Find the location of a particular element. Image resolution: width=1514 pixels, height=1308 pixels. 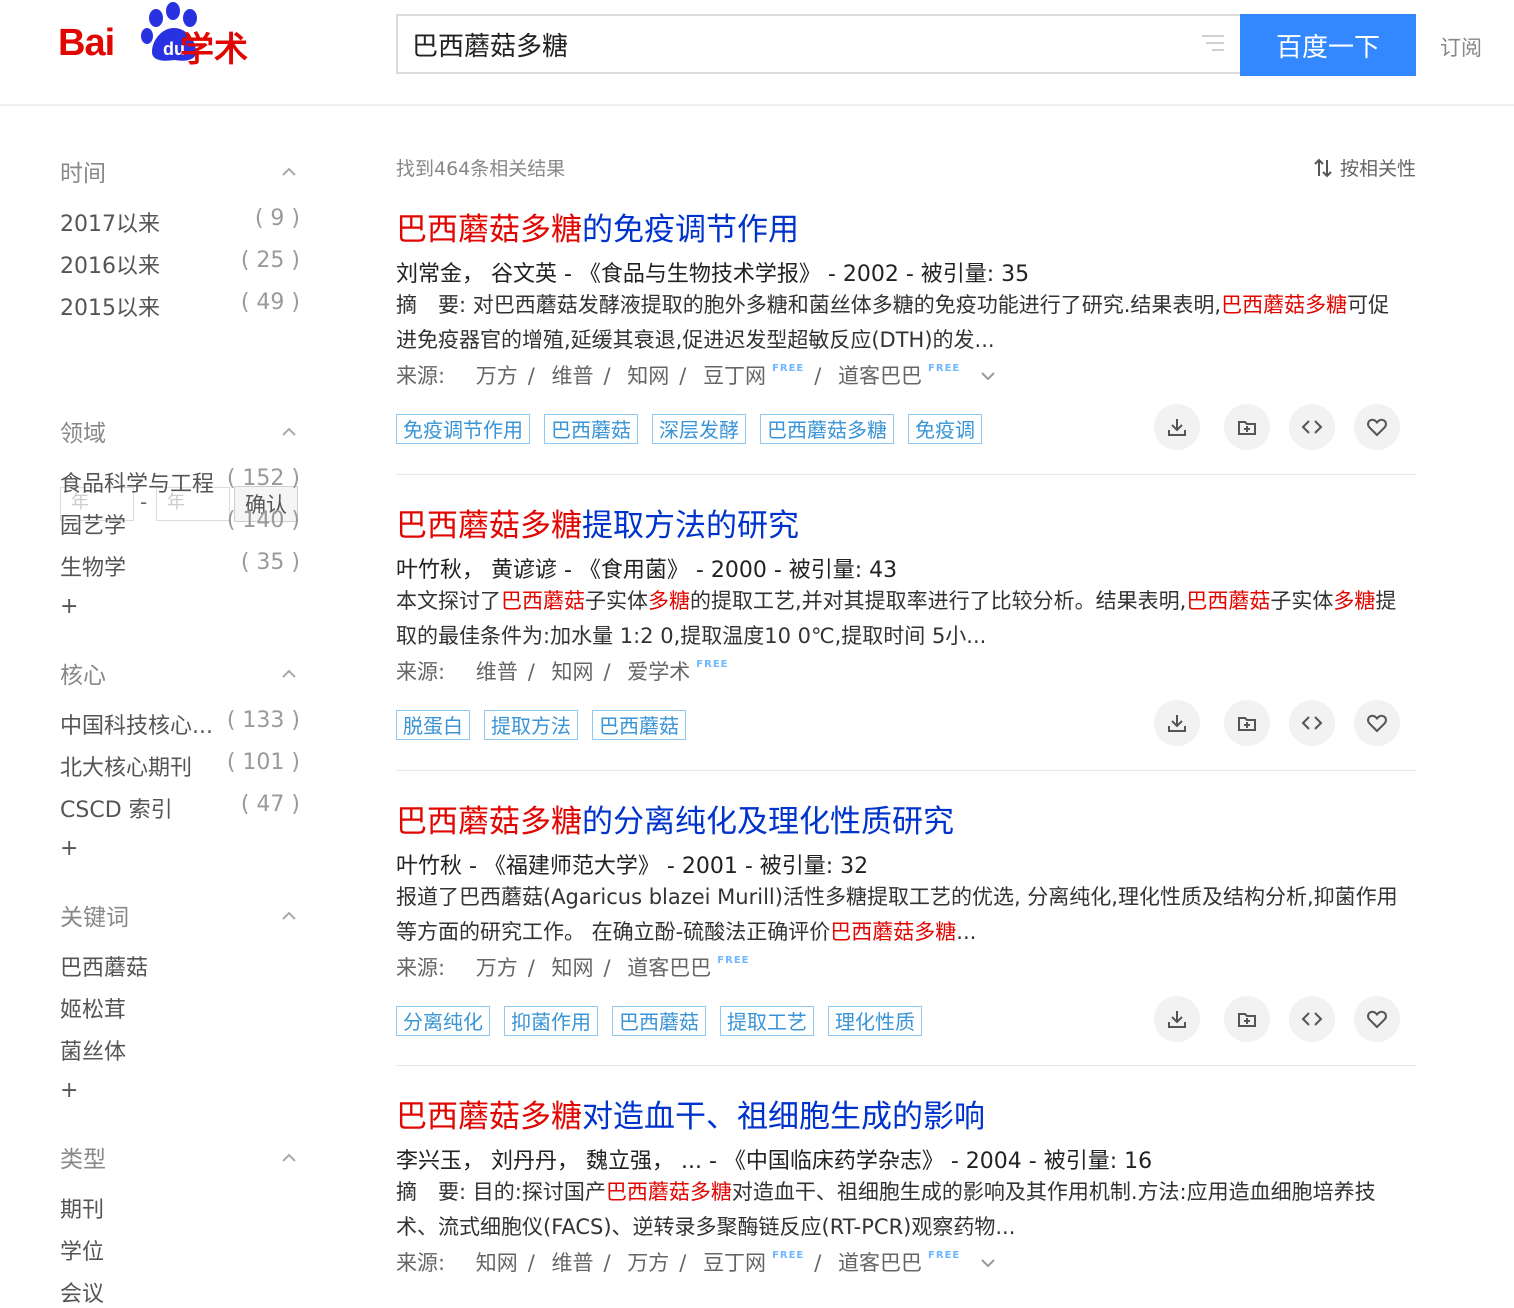

result-title-link: 巴西蘑菇多糖的分离纯化及理化性质研究 is located at coordinates (675, 818).